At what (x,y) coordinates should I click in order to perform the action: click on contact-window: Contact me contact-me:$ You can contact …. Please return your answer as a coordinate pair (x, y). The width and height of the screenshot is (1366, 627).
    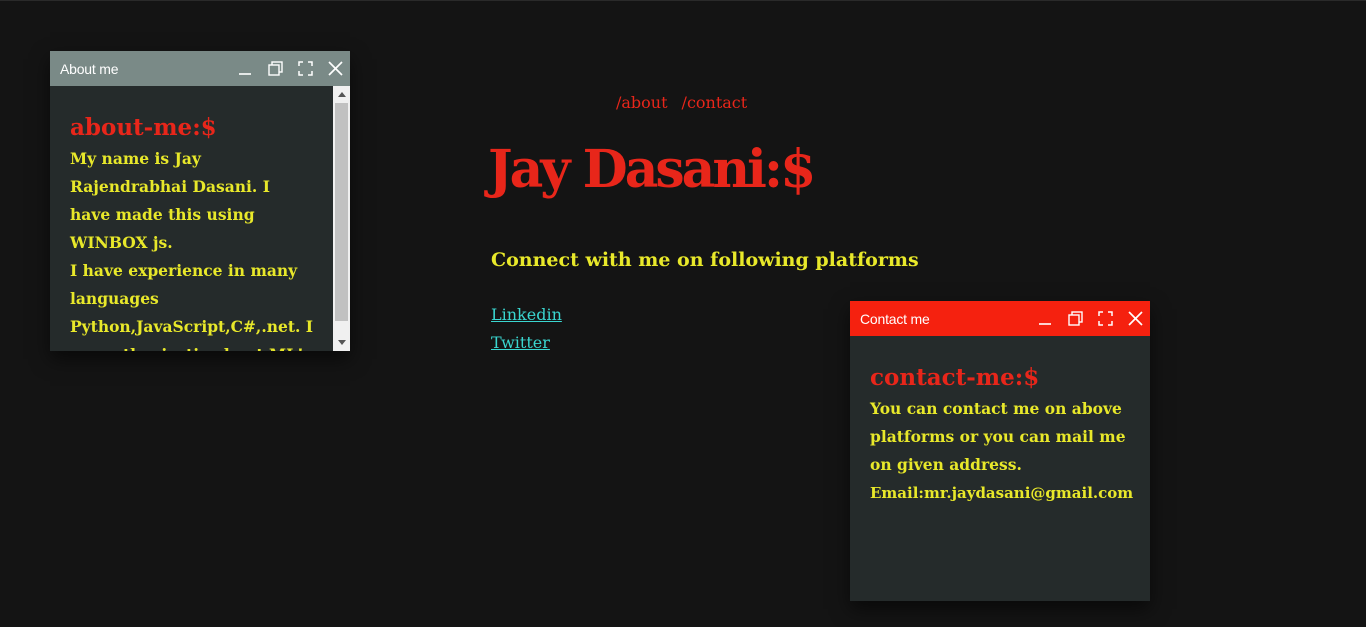
    Looking at the image, I should click on (1000, 451).